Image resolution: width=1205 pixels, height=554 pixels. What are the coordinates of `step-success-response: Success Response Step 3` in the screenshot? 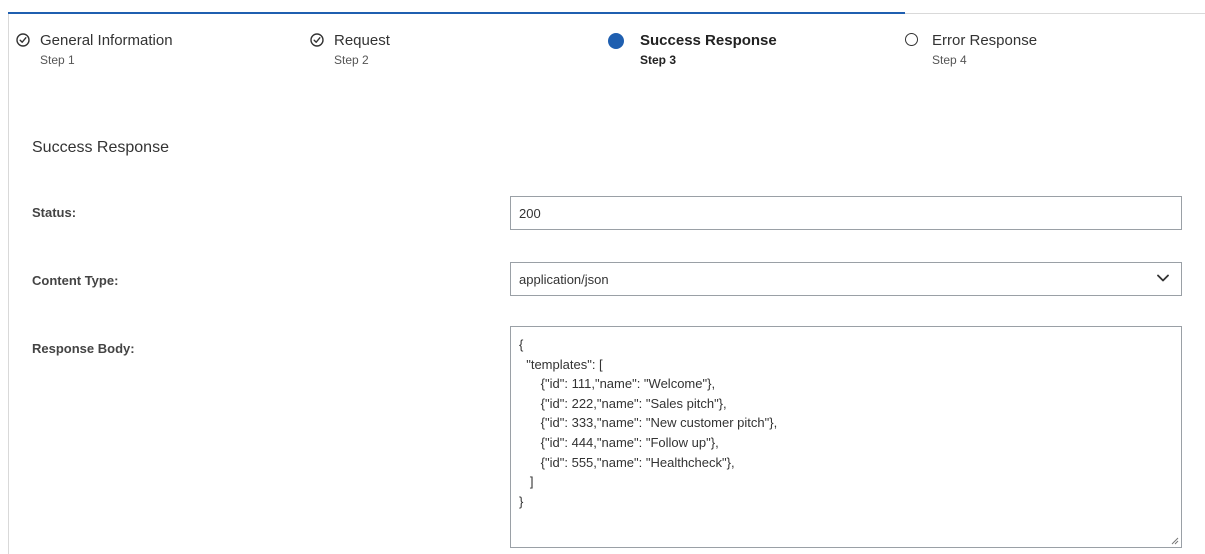 It's located at (692, 50).